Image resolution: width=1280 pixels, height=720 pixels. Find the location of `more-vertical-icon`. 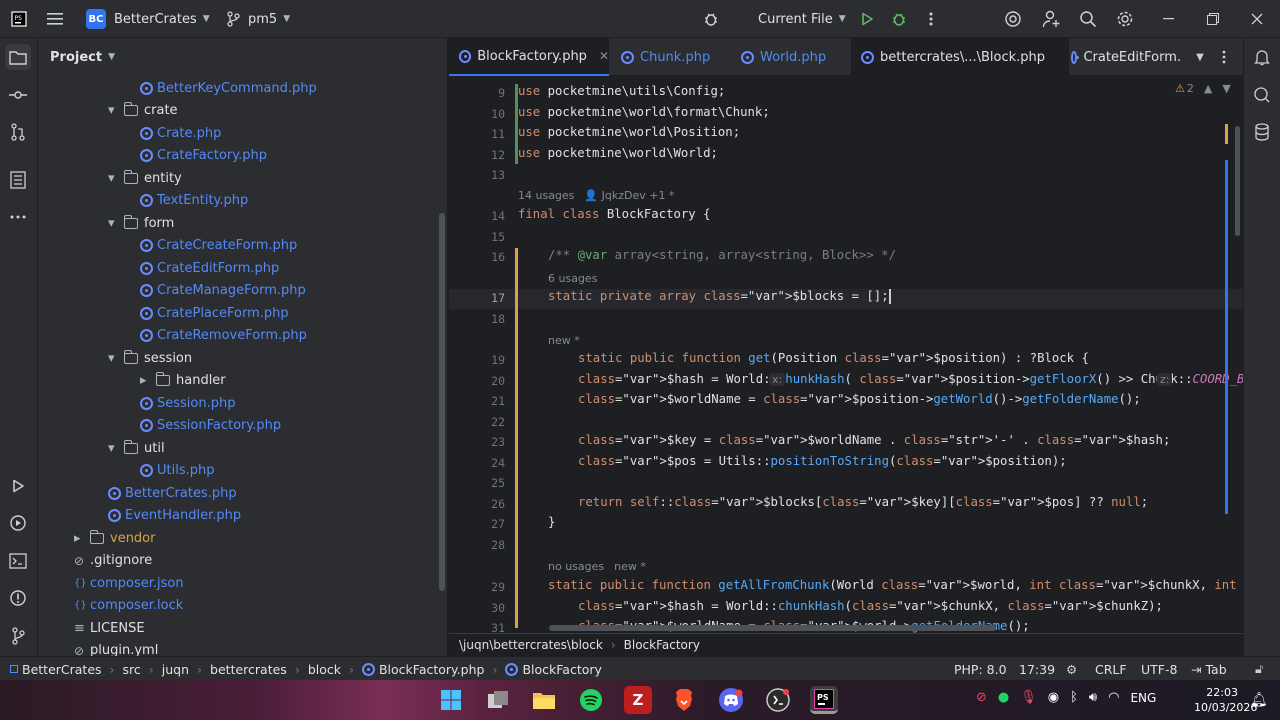

more-vertical-icon is located at coordinates (931, 19).